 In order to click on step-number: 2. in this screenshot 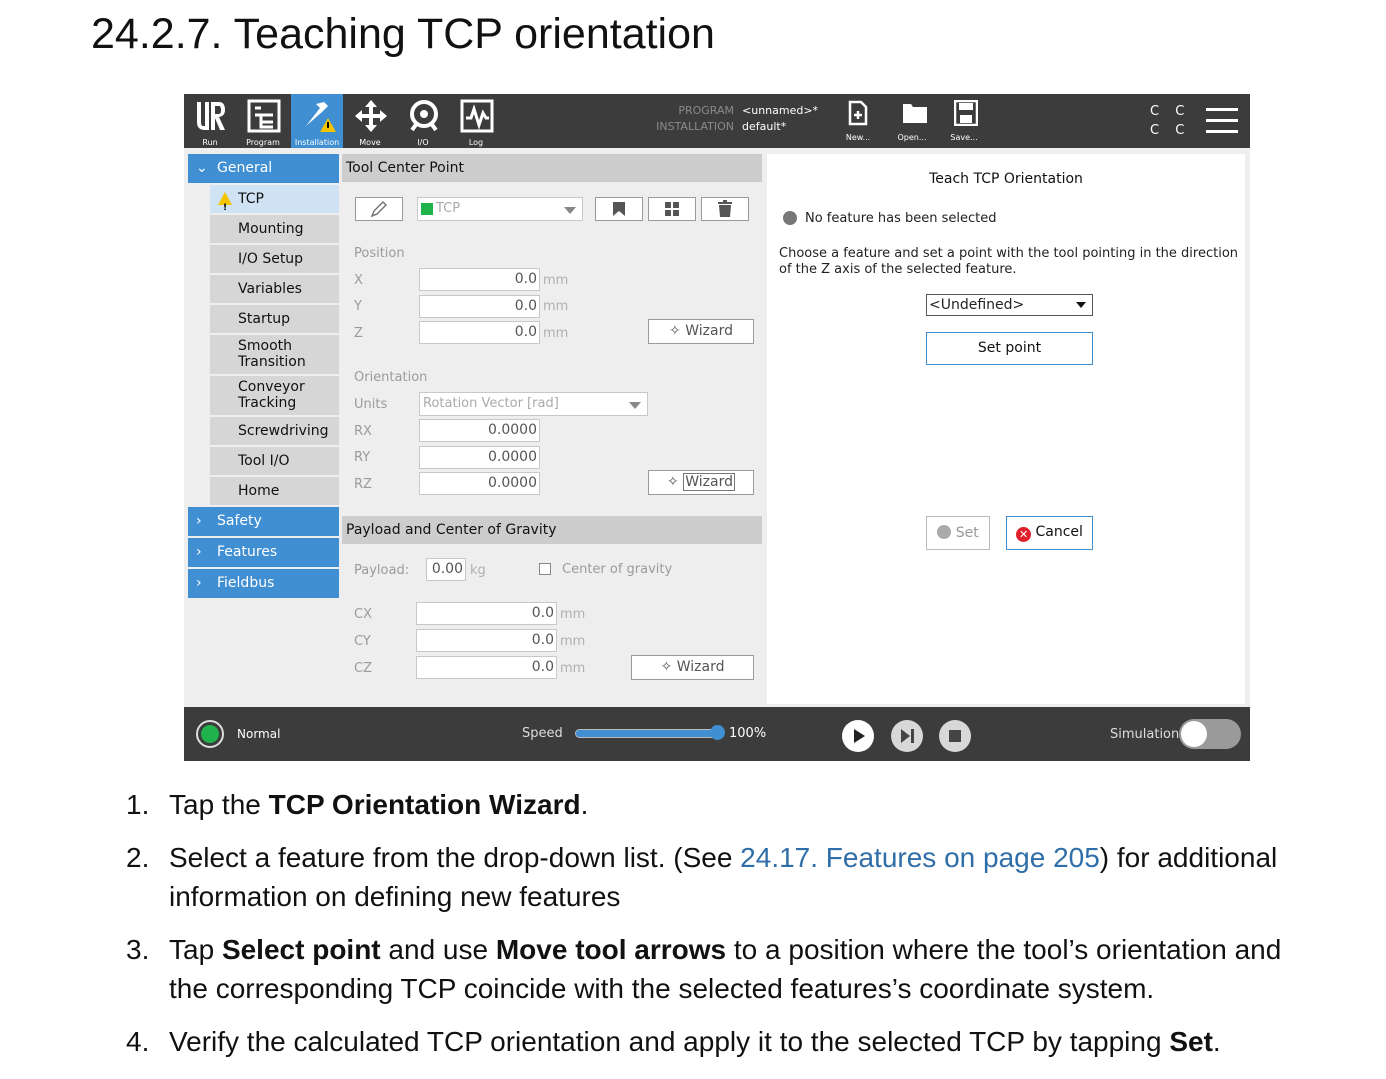, I will do `click(138, 857)`.